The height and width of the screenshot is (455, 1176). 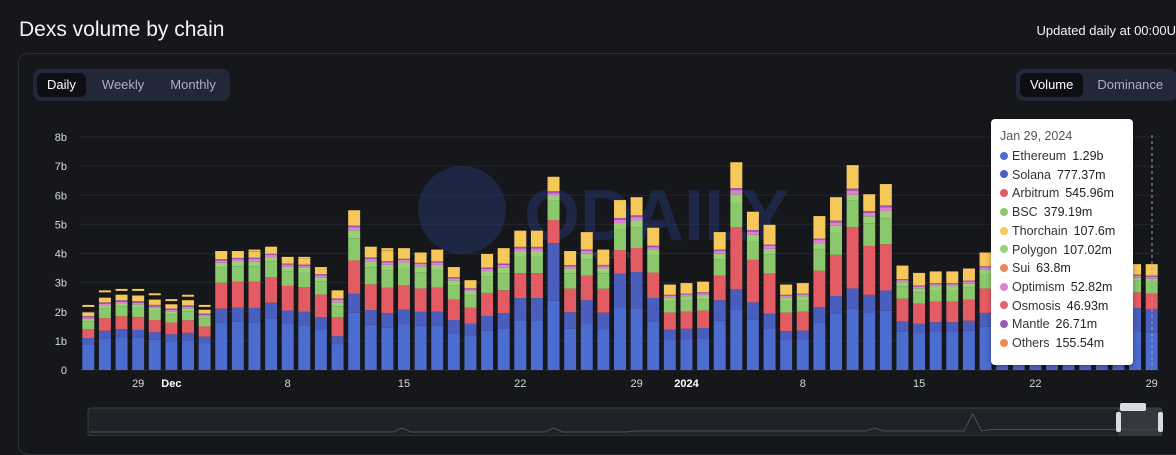 What do you see at coordinates (1140, 422) in the screenshot?
I see `brush-selection` at bounding box center [1140, 422].